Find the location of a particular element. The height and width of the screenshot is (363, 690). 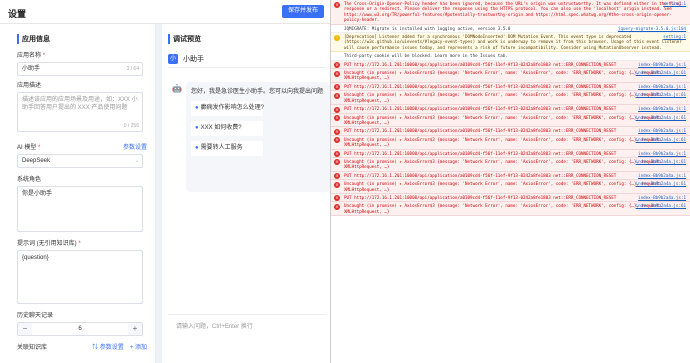

chevron-down-icon: ⌄ is located at coordinates (136, 161).